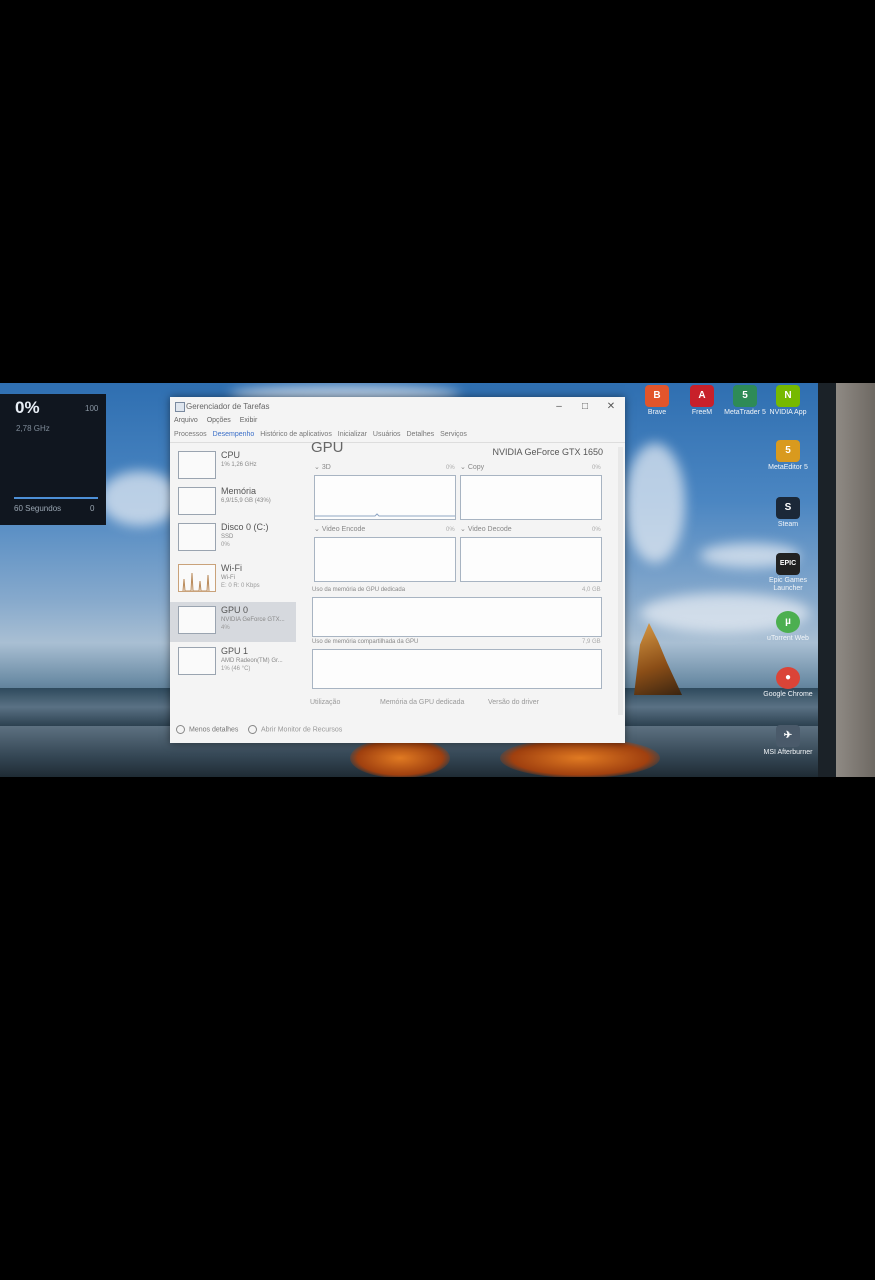 The image size is (875, 1280). Describe the element at coordinates (531, 497) in the screenshot. I see `graph-copy` at that location.